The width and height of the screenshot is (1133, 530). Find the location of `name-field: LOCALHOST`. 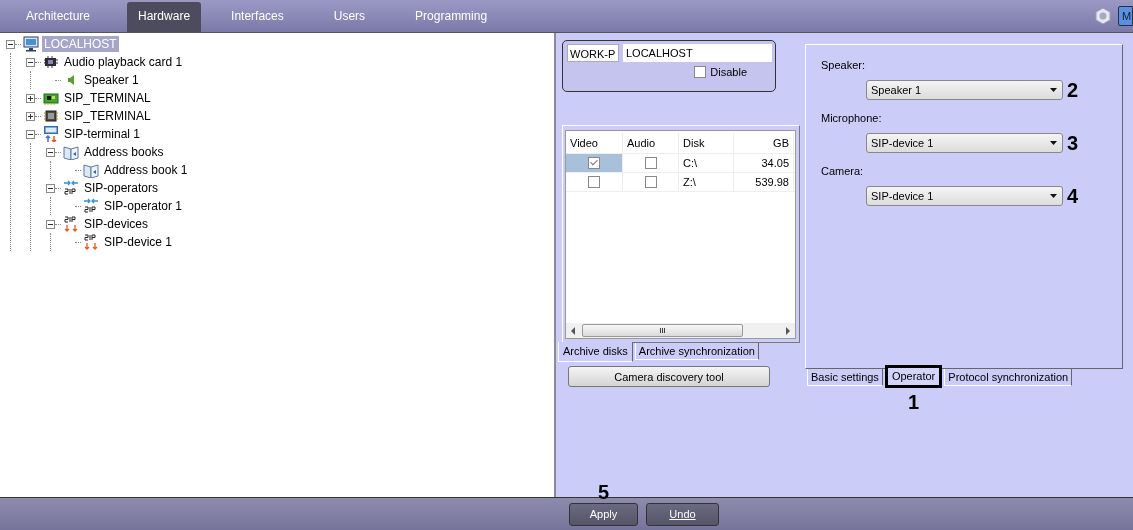

name-field: LOCALHOST is located at coordinates (697, 53).